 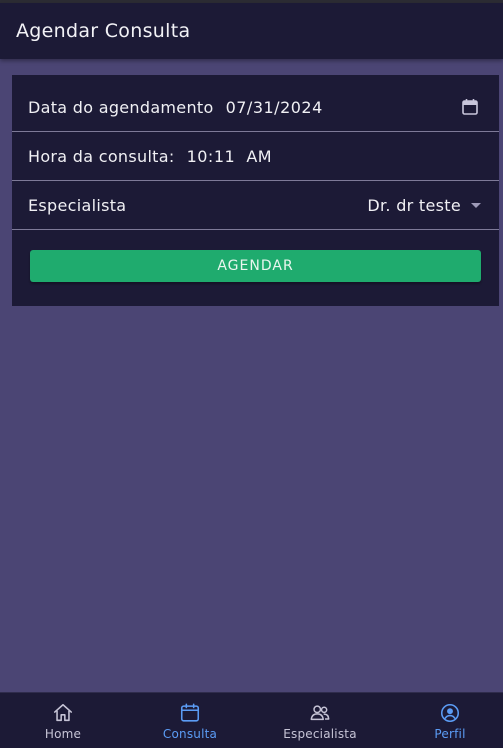 I want to click on app-header: Agendar Consulta, so click(x=251, y=31).